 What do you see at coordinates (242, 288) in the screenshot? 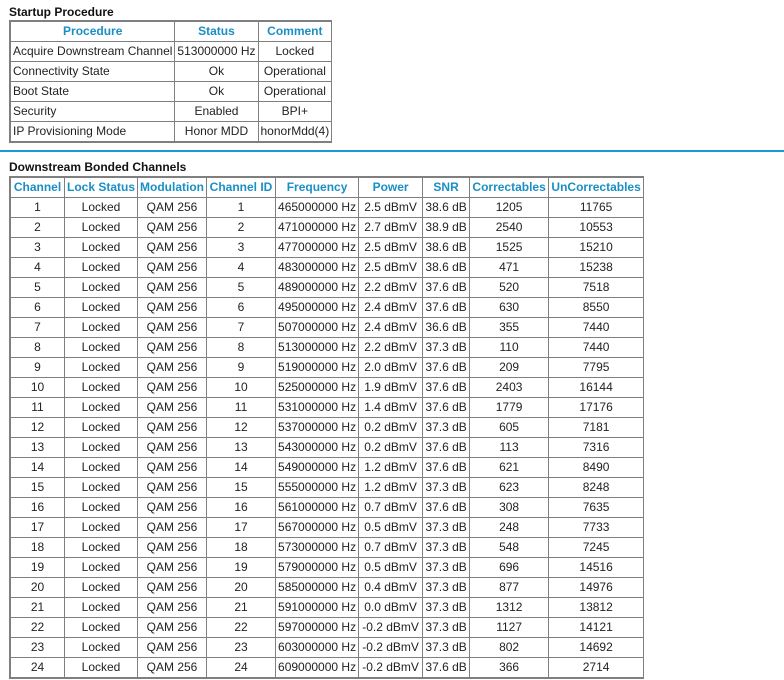
I see `channel-id-cell: 5` at bounding box center [242, 288].